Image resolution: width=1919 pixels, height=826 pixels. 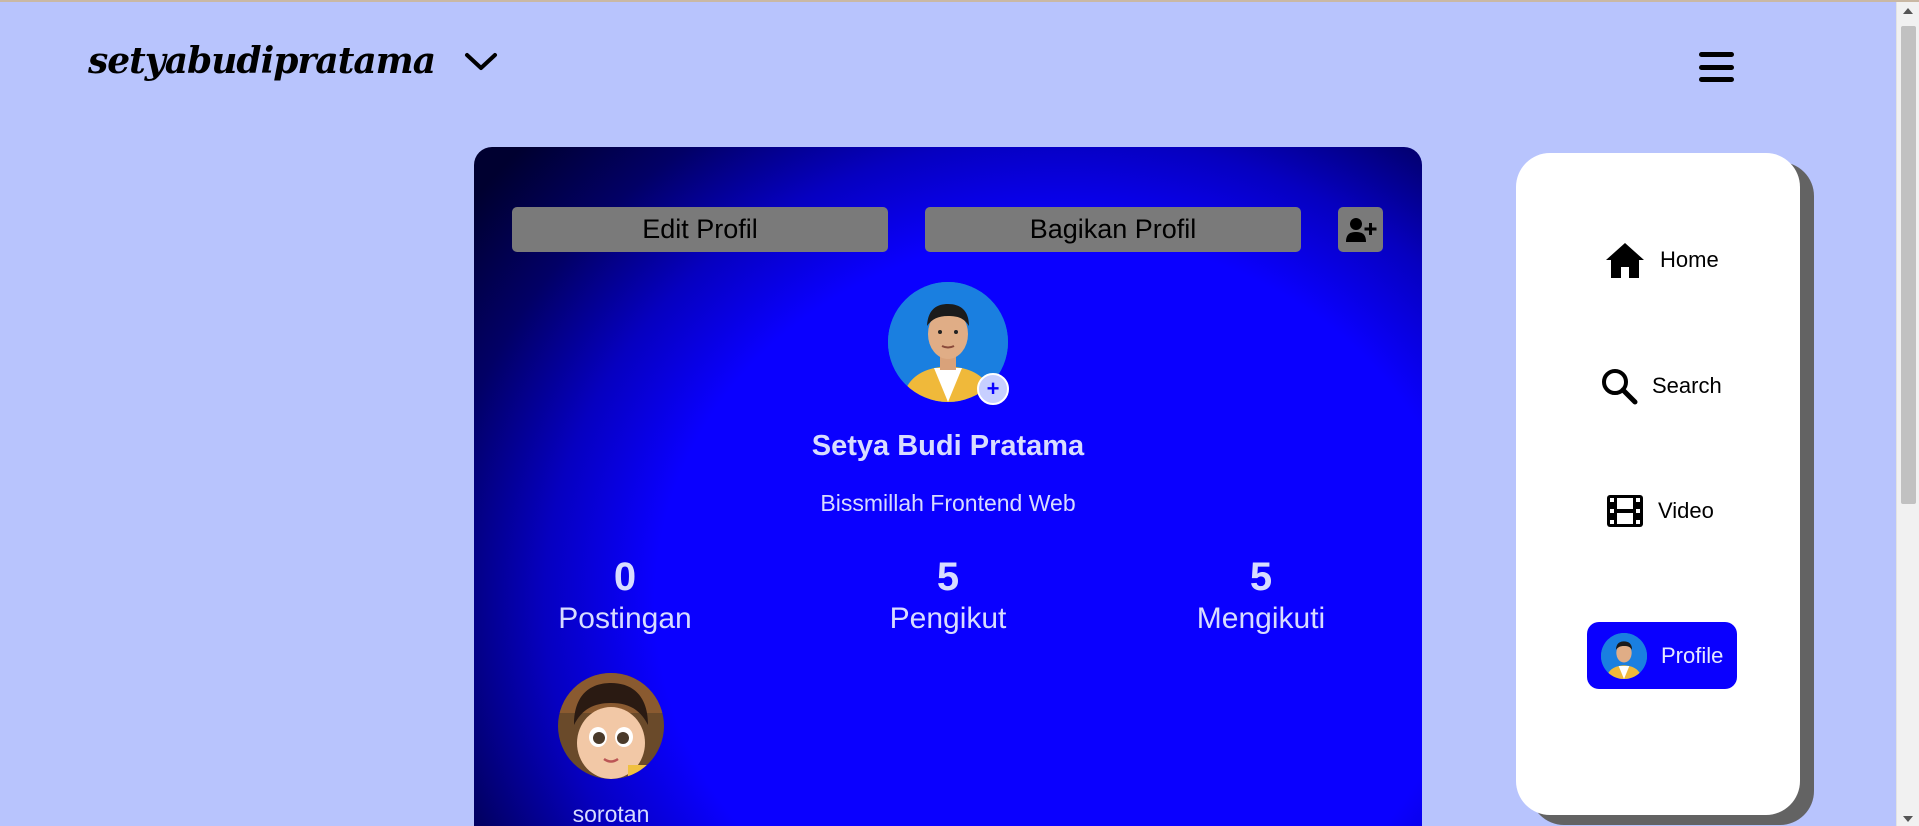 I want to click on chevron-down-icon, so click(x=481, y=61).